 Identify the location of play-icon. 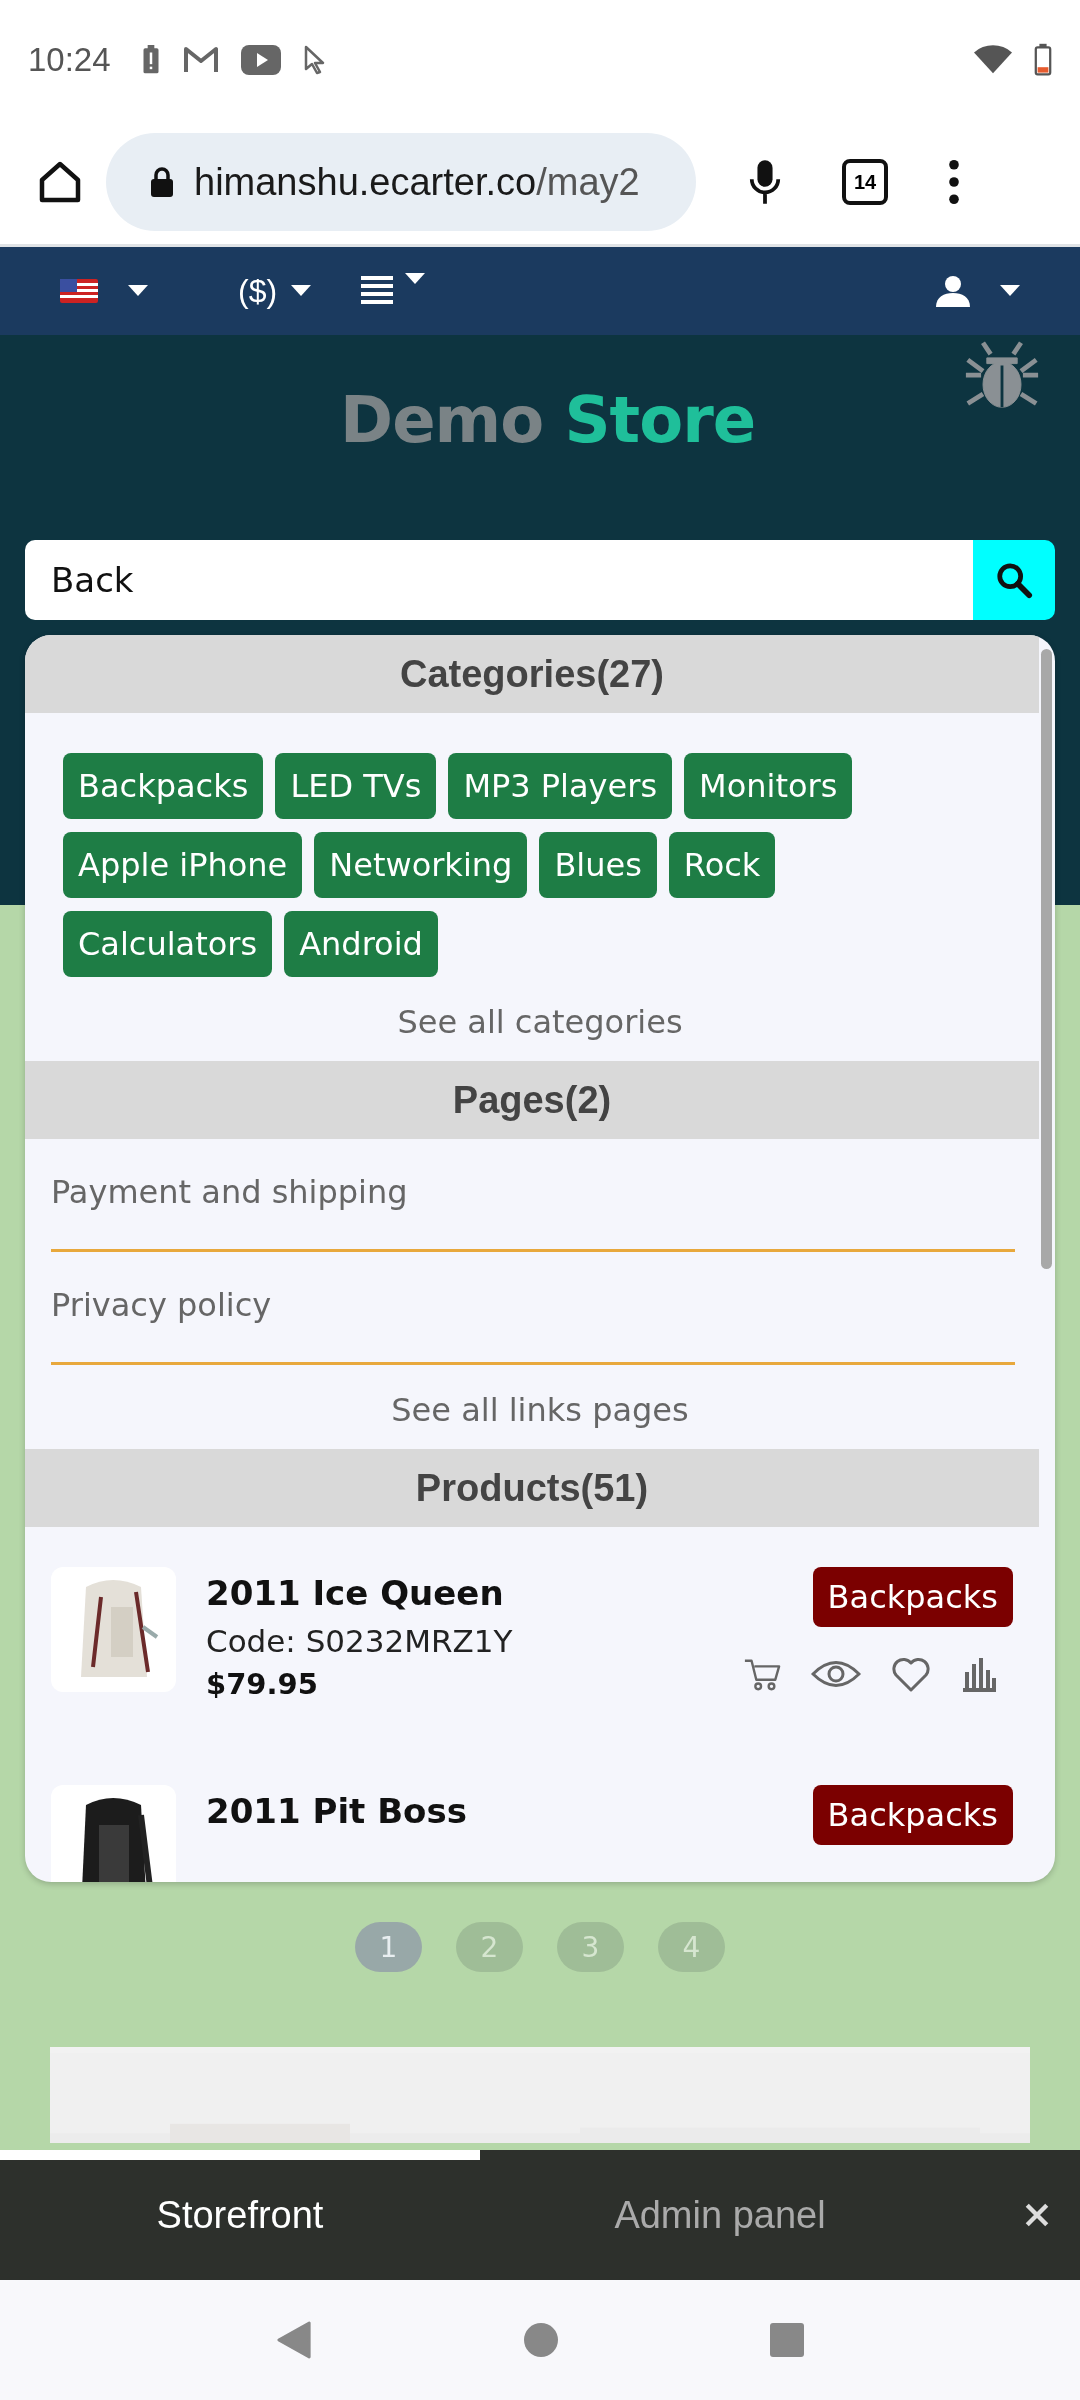
(260, 60).